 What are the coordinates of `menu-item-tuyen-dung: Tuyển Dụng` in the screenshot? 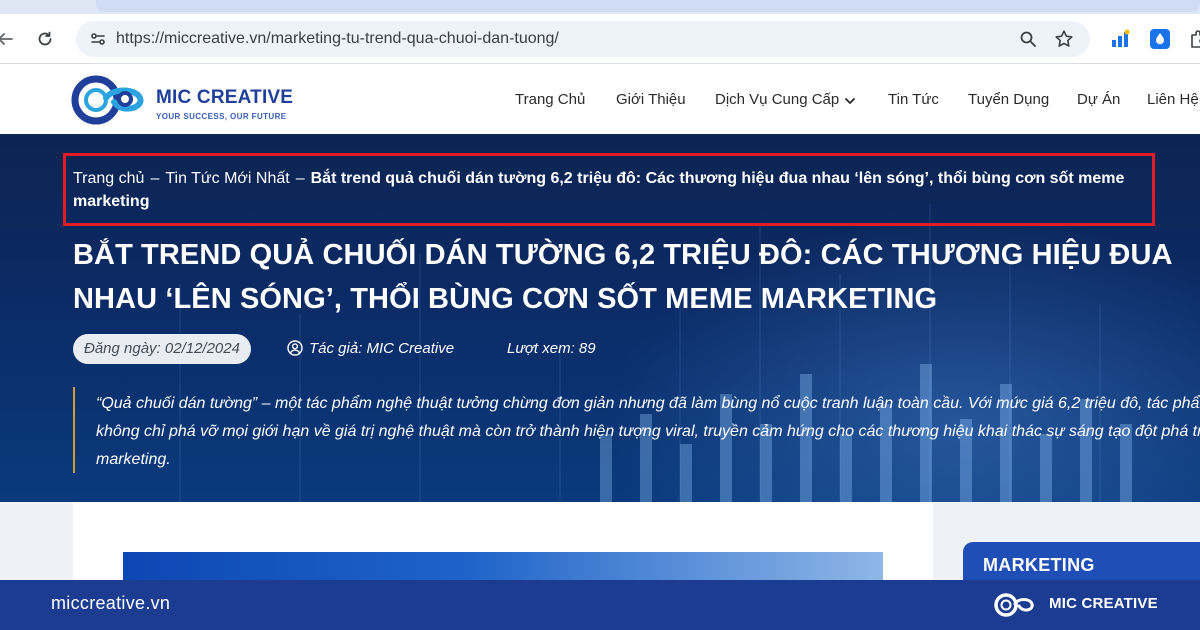 It's located at (1008, 99).